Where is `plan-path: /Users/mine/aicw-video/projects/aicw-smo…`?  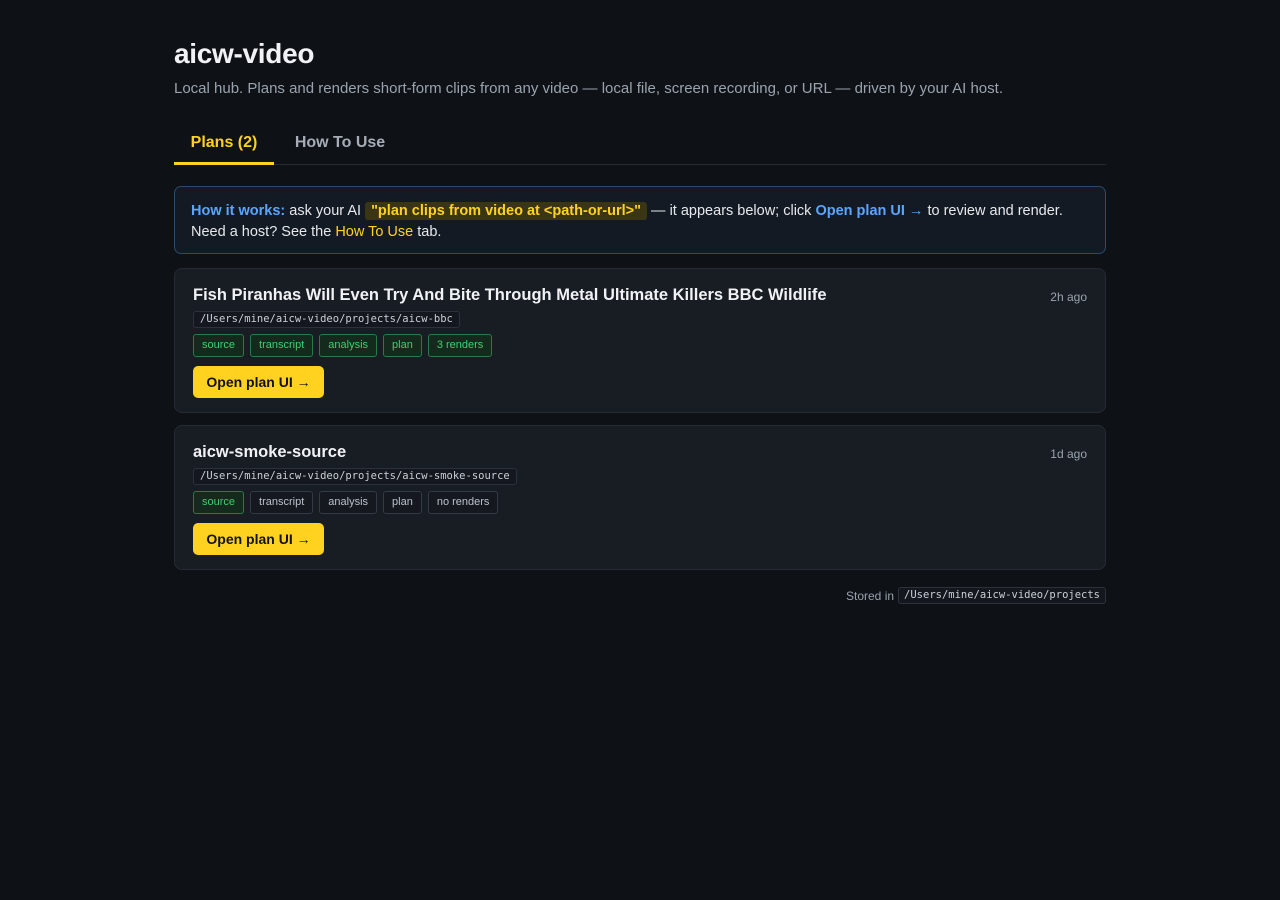
plan-path: /Users/mine/aicw-video/projects/aicw-smo… is located at coordinates (355, 476).